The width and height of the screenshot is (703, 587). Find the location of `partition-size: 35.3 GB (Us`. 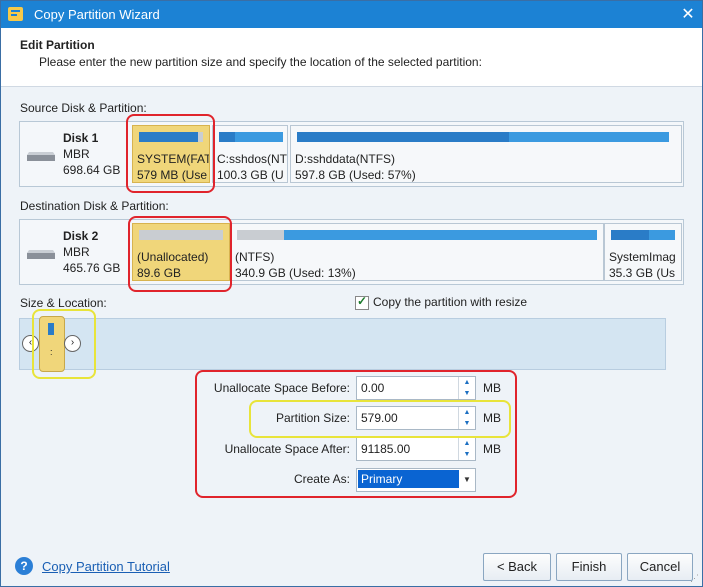

partition-size: 35.3 GB (Us is located at coordinates (642, 273).